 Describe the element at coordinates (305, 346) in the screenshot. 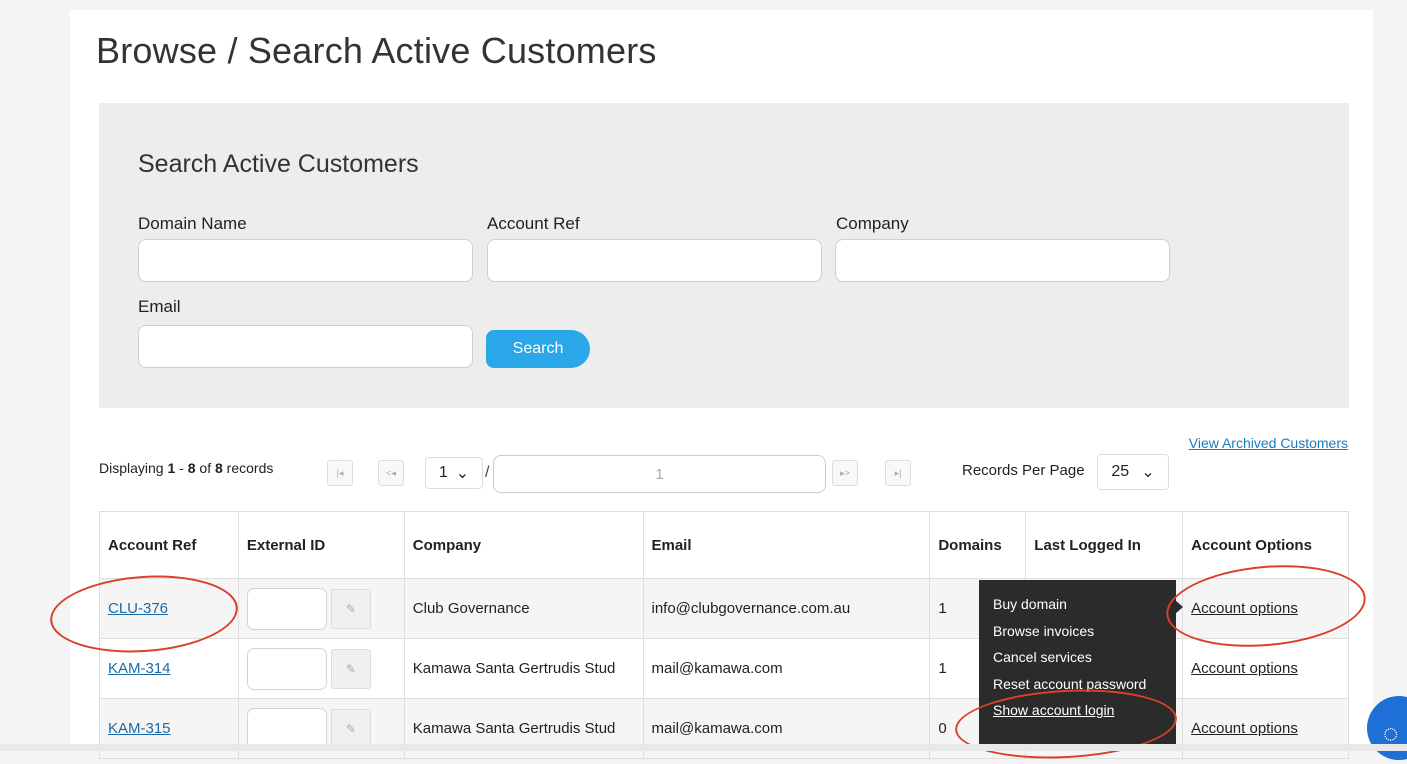

I see `email-input` at that location.